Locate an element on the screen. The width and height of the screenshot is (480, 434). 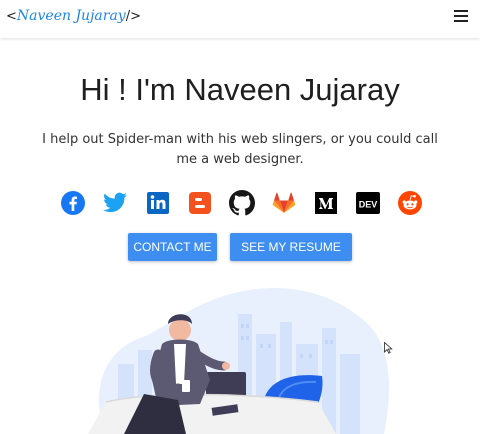
site-logo: <Naveen Jujaray/> is located at coordinates (73, 16).